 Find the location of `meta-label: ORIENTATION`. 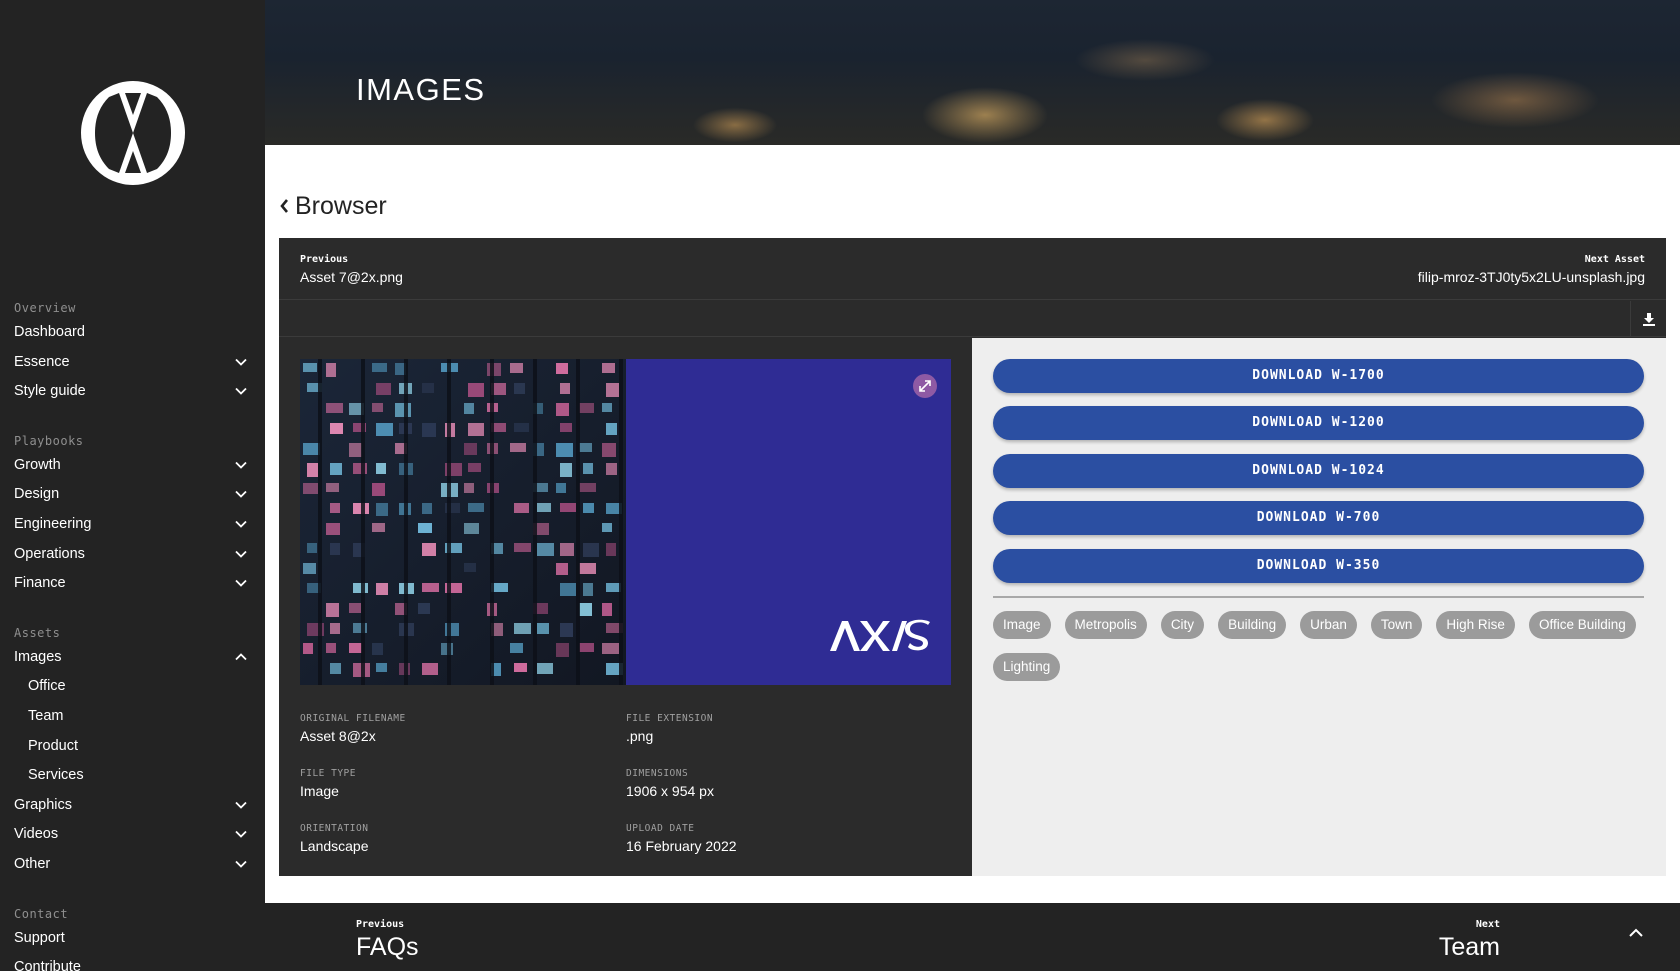

meta-label: ORIENTATION is located at coordinates (334, 828).